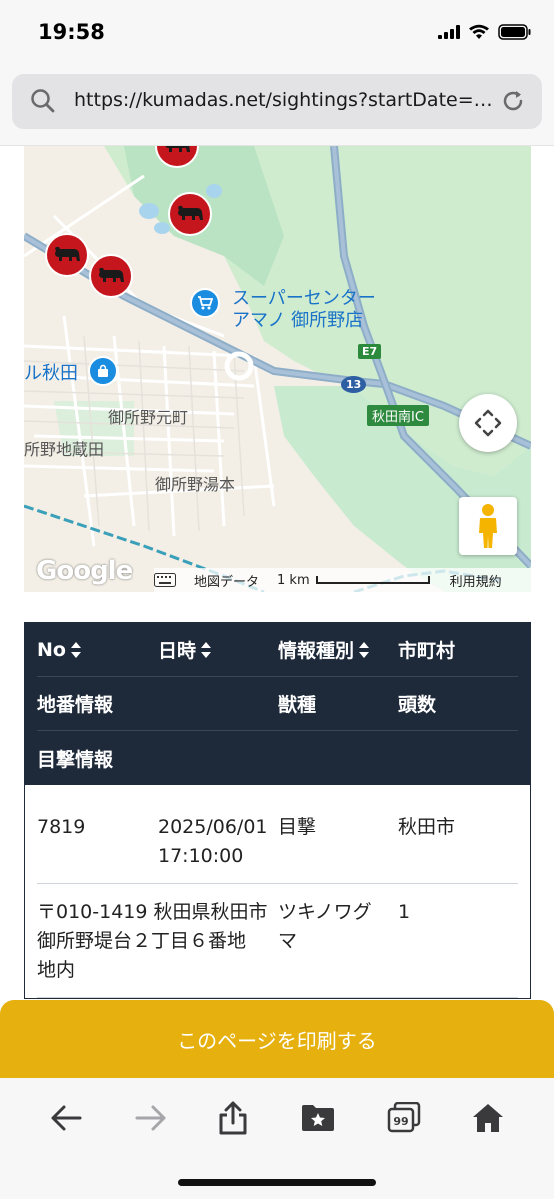 The image size is (554, 1199). I want to click on print-page-label: このページを印刷する, so click(277, 1040).